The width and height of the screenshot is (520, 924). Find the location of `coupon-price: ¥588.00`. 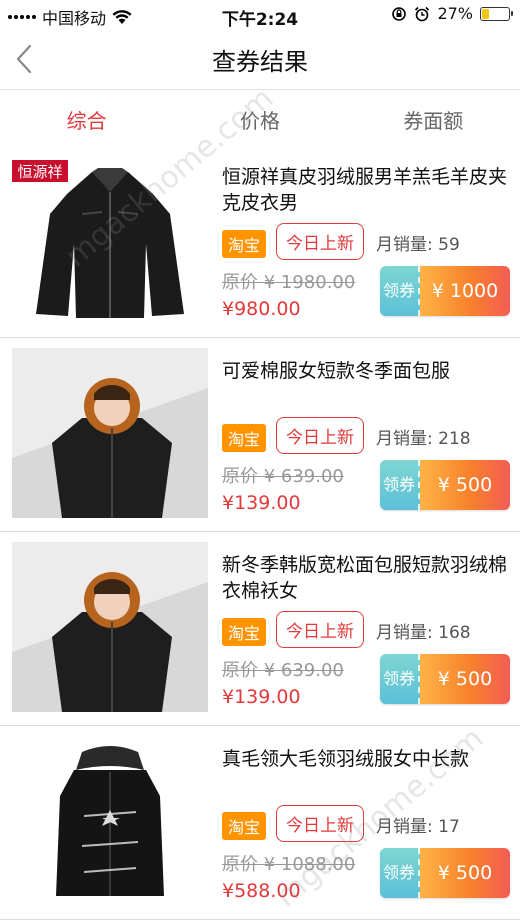

coupon-price: ¥588.00 is located at coordinates (261, 891).